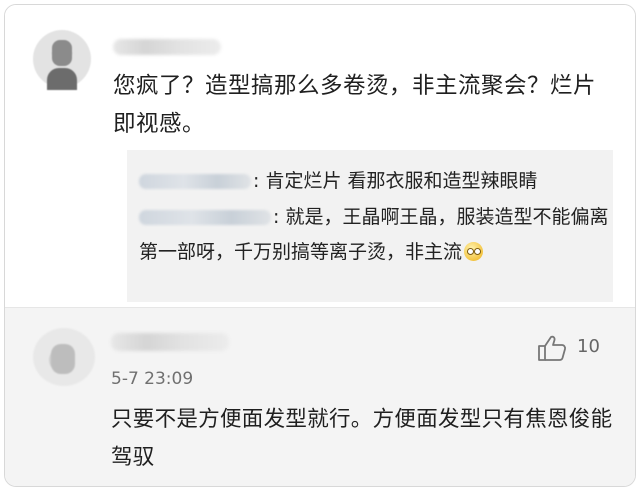 The image size is (640, 491). What do you see at coordinates (374, 235) in the screenshot?
I see `reply-item: : 就是，王晶啊王晶，服装造型不能偏离第一部呀，千万别搞等离子烫，非主流` at bounding box center [374, 235].